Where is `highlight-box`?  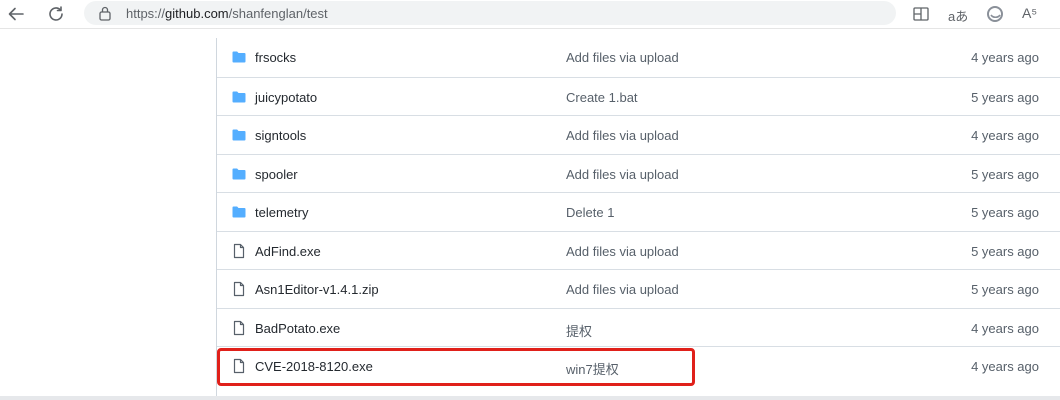
highlight-box is located at coordinates (456, 367).